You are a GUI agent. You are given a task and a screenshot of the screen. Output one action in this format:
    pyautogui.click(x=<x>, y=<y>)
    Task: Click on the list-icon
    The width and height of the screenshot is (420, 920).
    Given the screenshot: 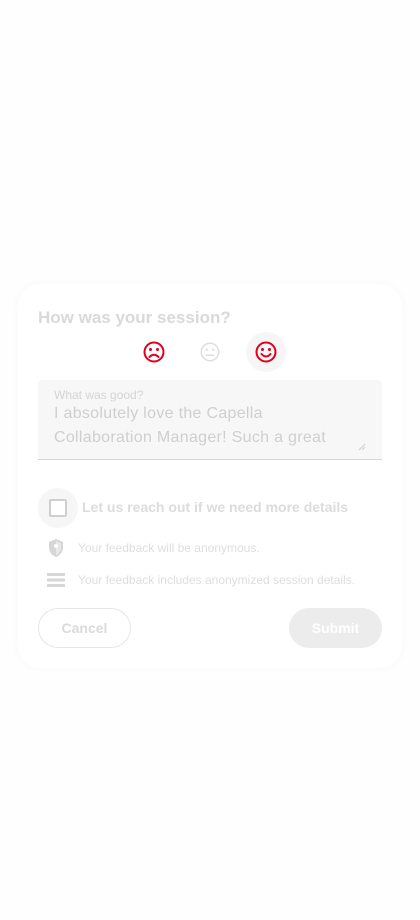 What is the action you would take?
    pyautogui.click(x=56, y=580)
    